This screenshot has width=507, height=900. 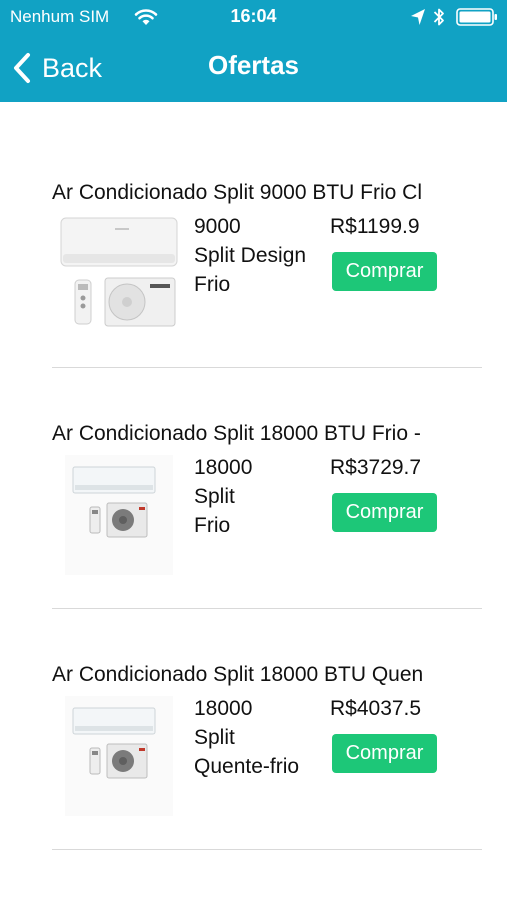 I want to click on offer-type: Split Design, so click(x=250, y=255).